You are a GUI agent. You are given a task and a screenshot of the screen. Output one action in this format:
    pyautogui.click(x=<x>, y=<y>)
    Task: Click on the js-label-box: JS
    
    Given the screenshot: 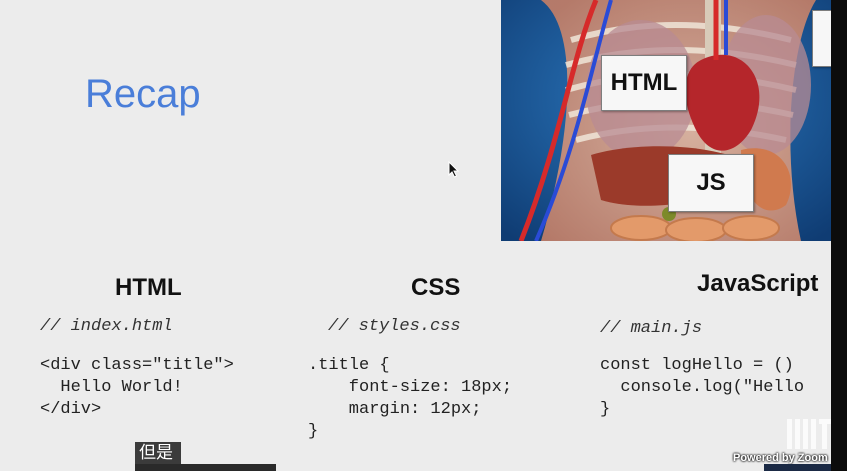 What is the action you would take?
    pyautogui.click(x=711, y=183)
    